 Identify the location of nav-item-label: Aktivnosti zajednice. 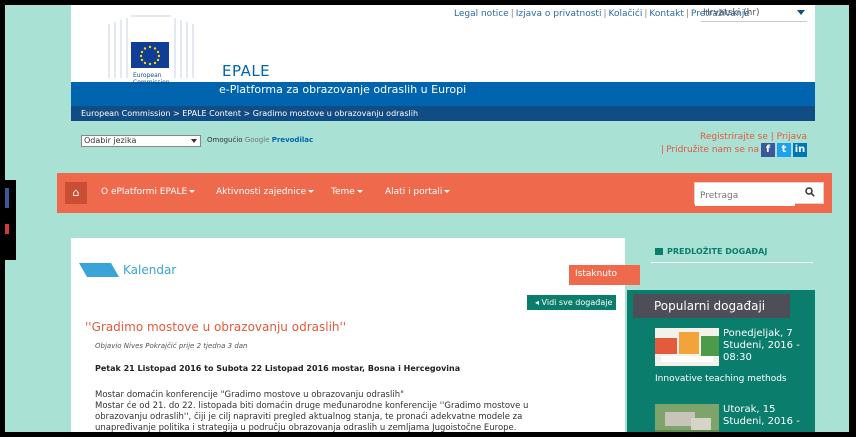
(261, 192).